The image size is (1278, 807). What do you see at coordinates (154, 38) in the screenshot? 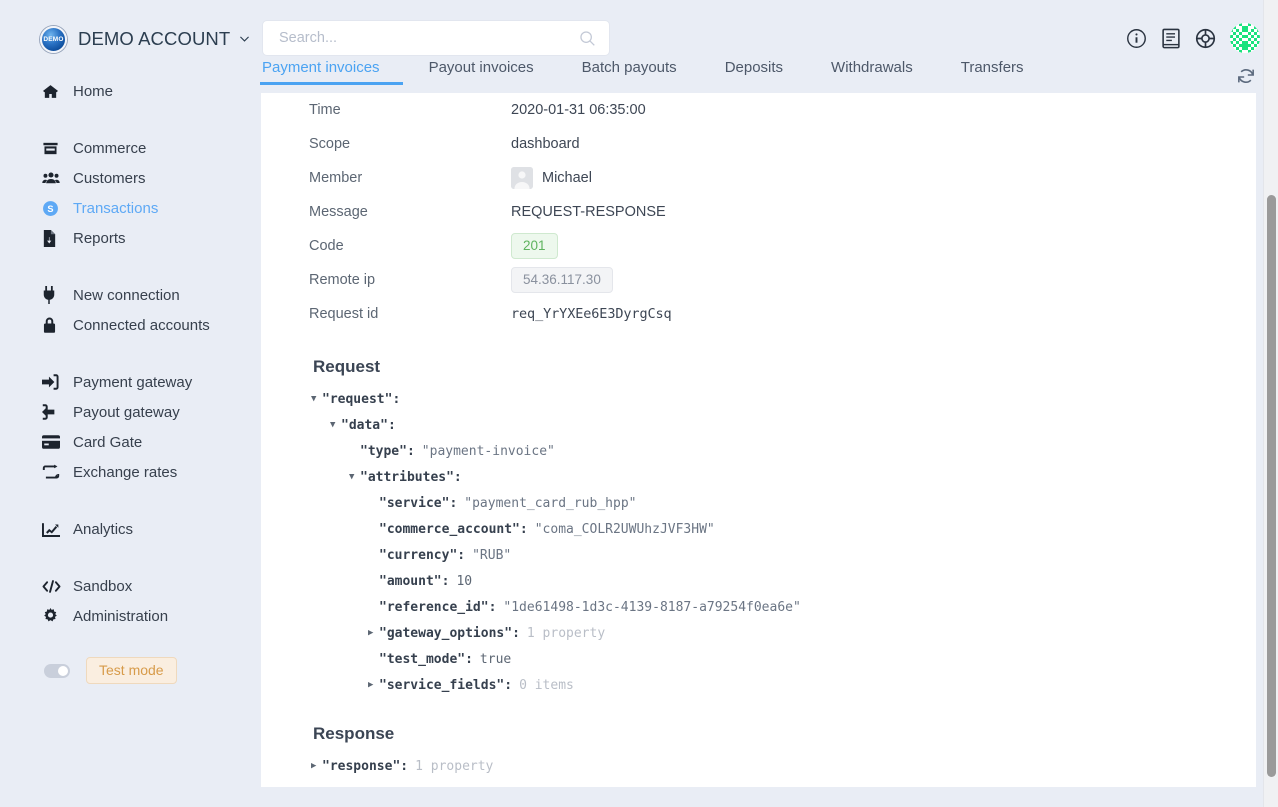
I see `account-name: DEMO ACCOUNT` at bounding box center [154, 38].